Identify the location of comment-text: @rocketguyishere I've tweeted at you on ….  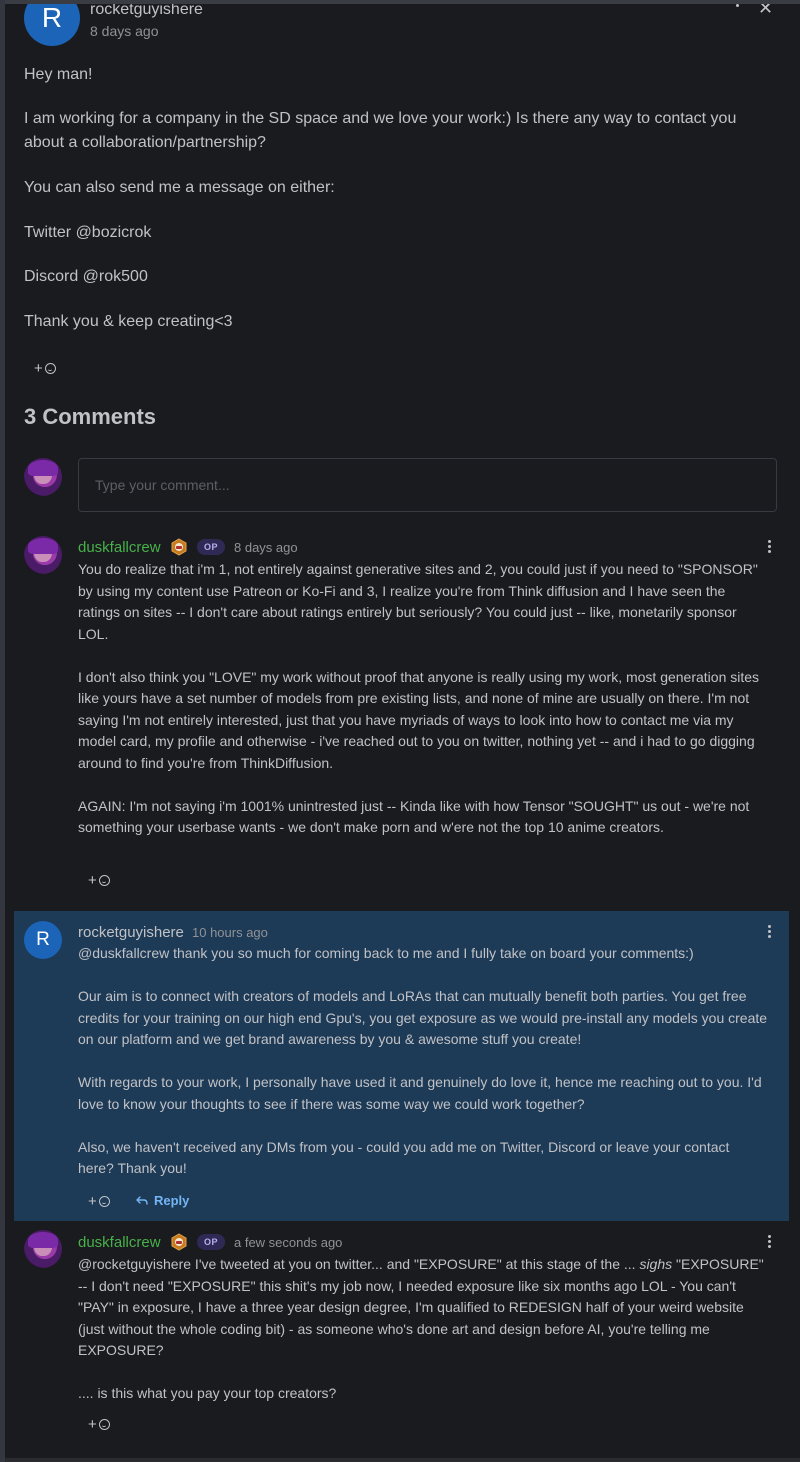
(423, 1329).